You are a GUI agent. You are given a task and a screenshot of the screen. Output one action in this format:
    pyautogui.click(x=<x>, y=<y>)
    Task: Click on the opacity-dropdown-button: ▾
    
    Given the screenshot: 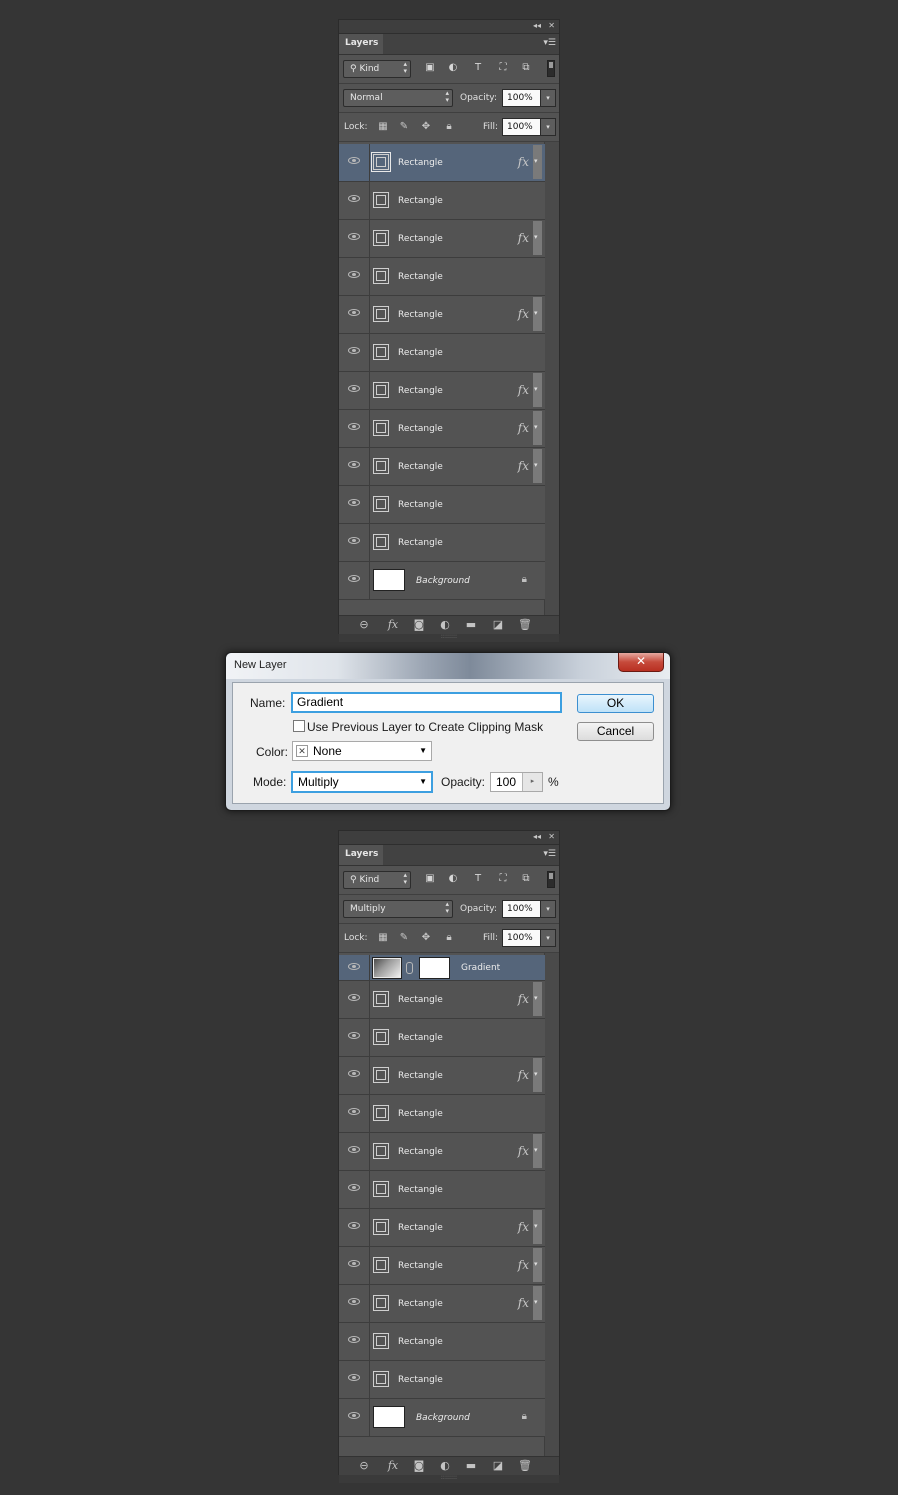 What is the action you would take?
    pyautogui.click(x=548, y=98)
    